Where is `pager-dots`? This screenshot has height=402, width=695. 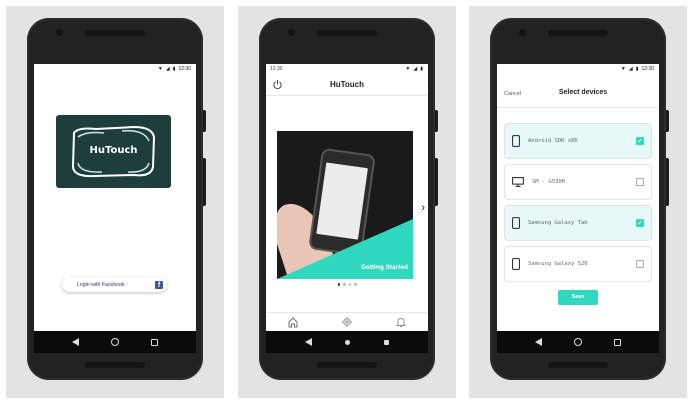
pager-dots is located at coordinates (347, 284).